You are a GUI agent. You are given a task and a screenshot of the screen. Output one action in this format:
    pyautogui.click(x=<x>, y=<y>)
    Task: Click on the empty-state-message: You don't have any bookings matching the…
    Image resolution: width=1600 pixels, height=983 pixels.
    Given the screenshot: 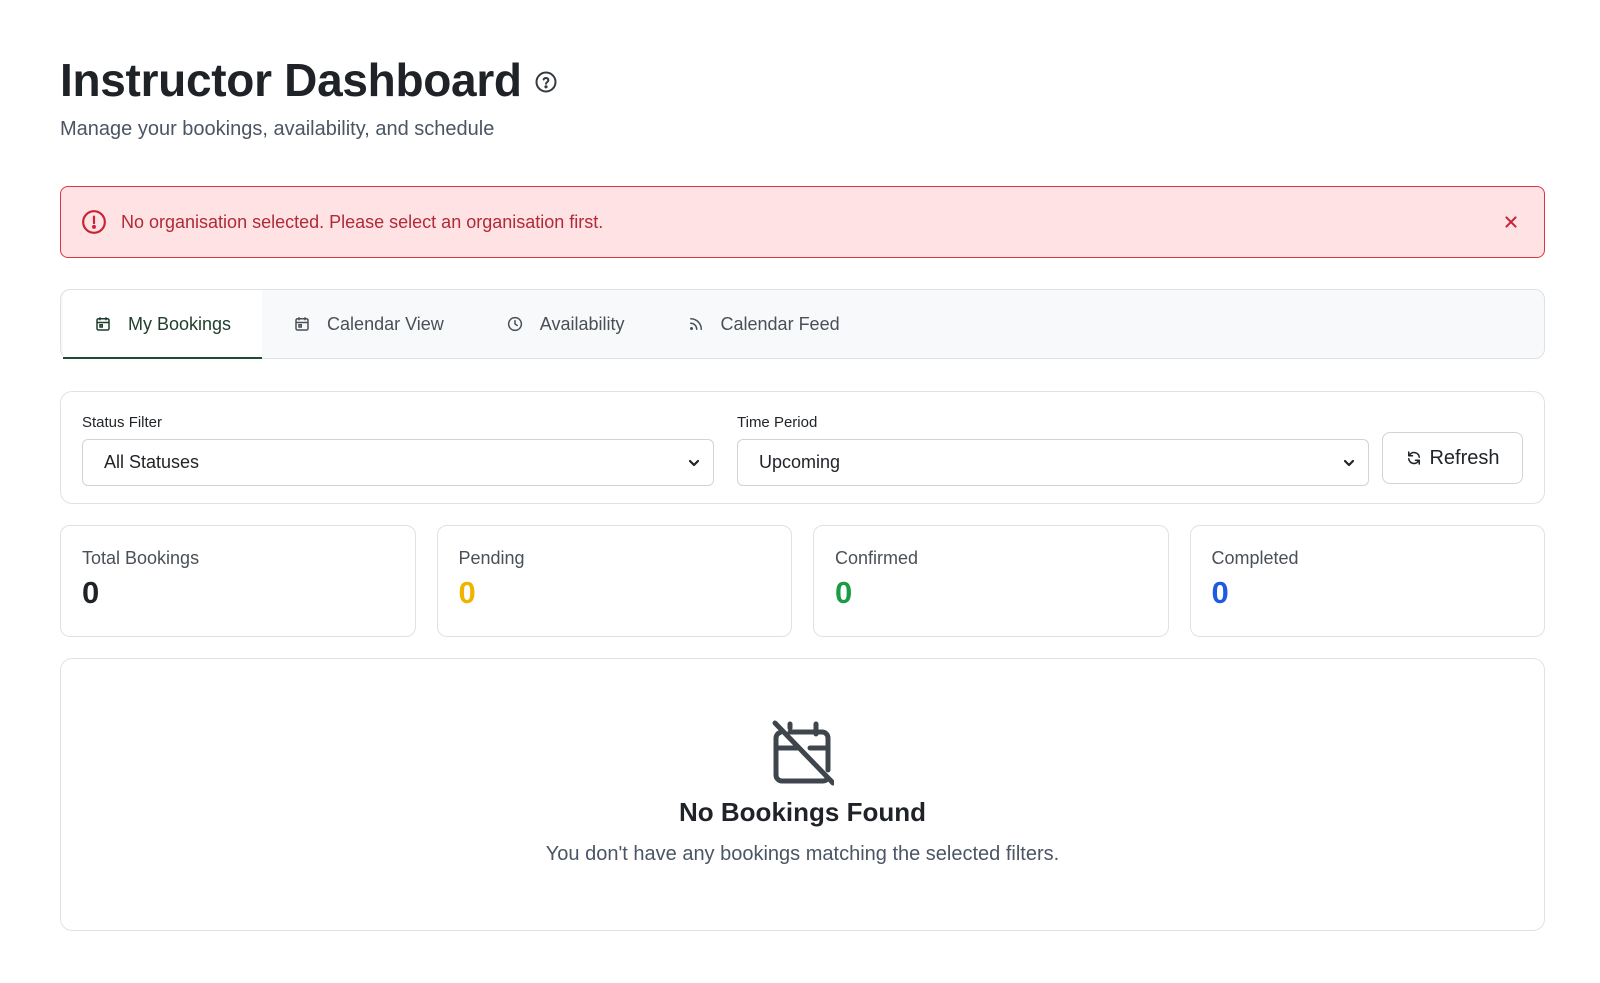 What is the action you would take?
    pyautogui.click(x=802, y=854)
    